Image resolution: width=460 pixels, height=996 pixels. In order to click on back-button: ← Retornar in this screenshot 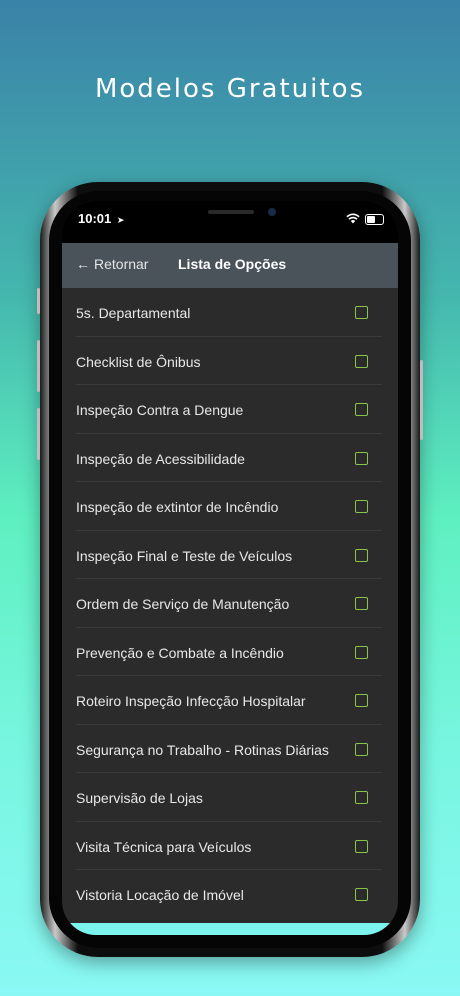, I will do `click(112, 264)`.